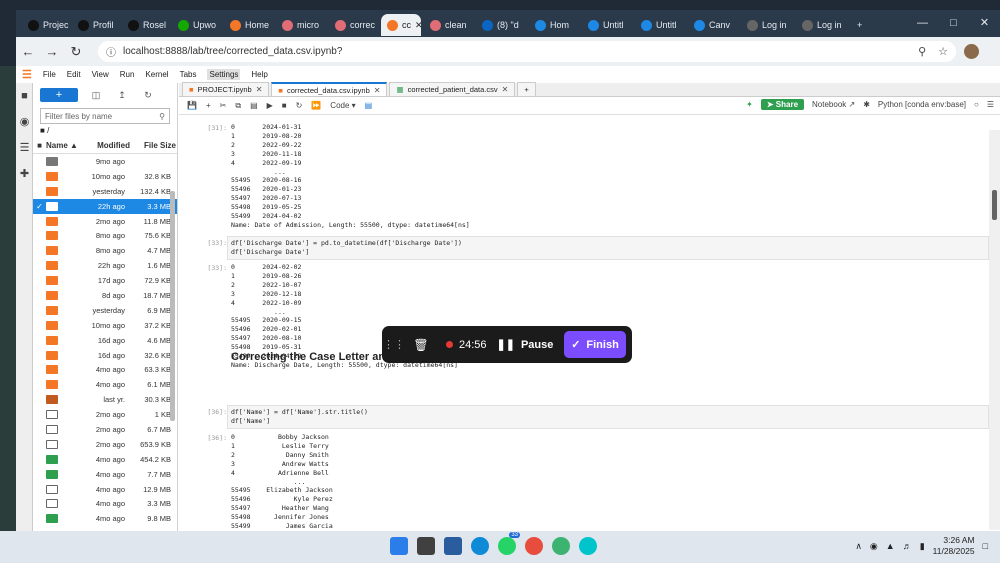  I want to click on debugger-icon: ✱, so click(866, 104).